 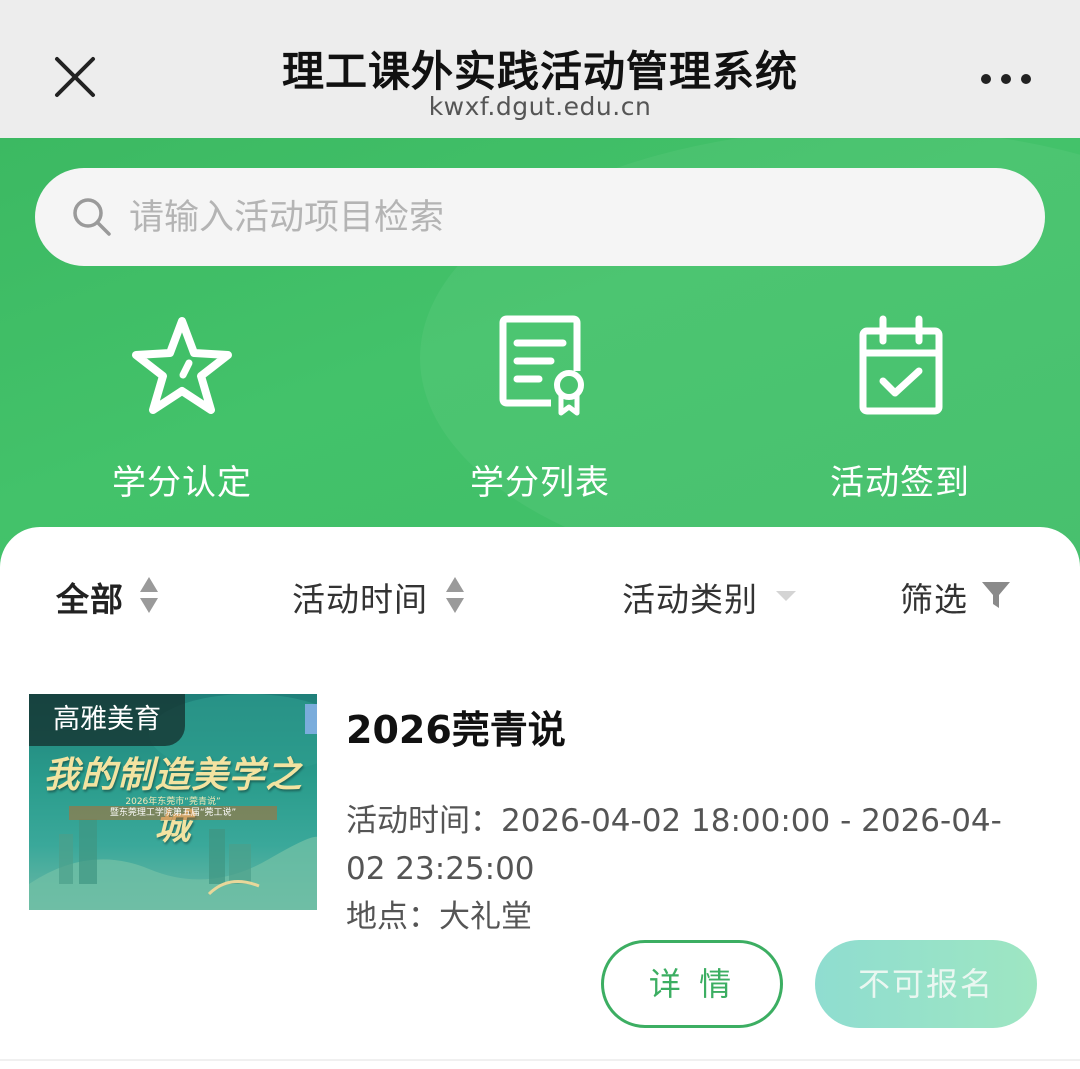 What do you see at coordinates (692, 984) in the screenshot?
I see `detail-button: 详 情` at bounding box center [692, 984].